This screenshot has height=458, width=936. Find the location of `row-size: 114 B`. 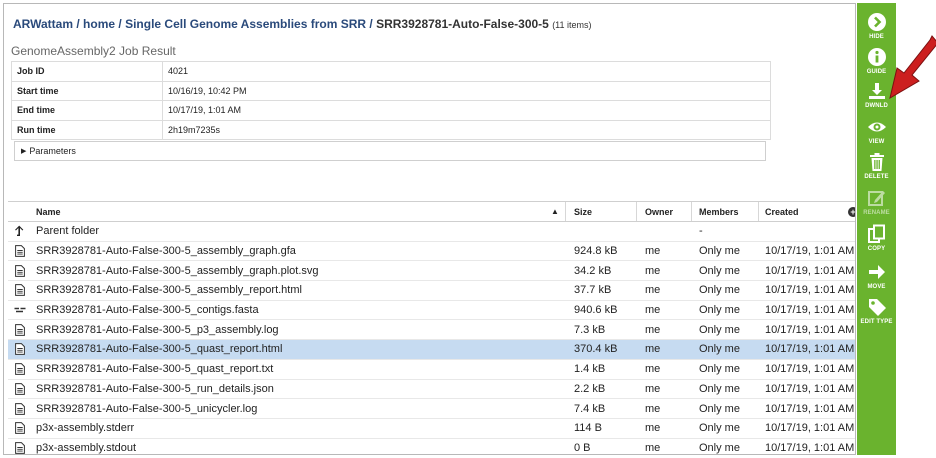

row-size: 114 B is located at coordinates (588, 428).